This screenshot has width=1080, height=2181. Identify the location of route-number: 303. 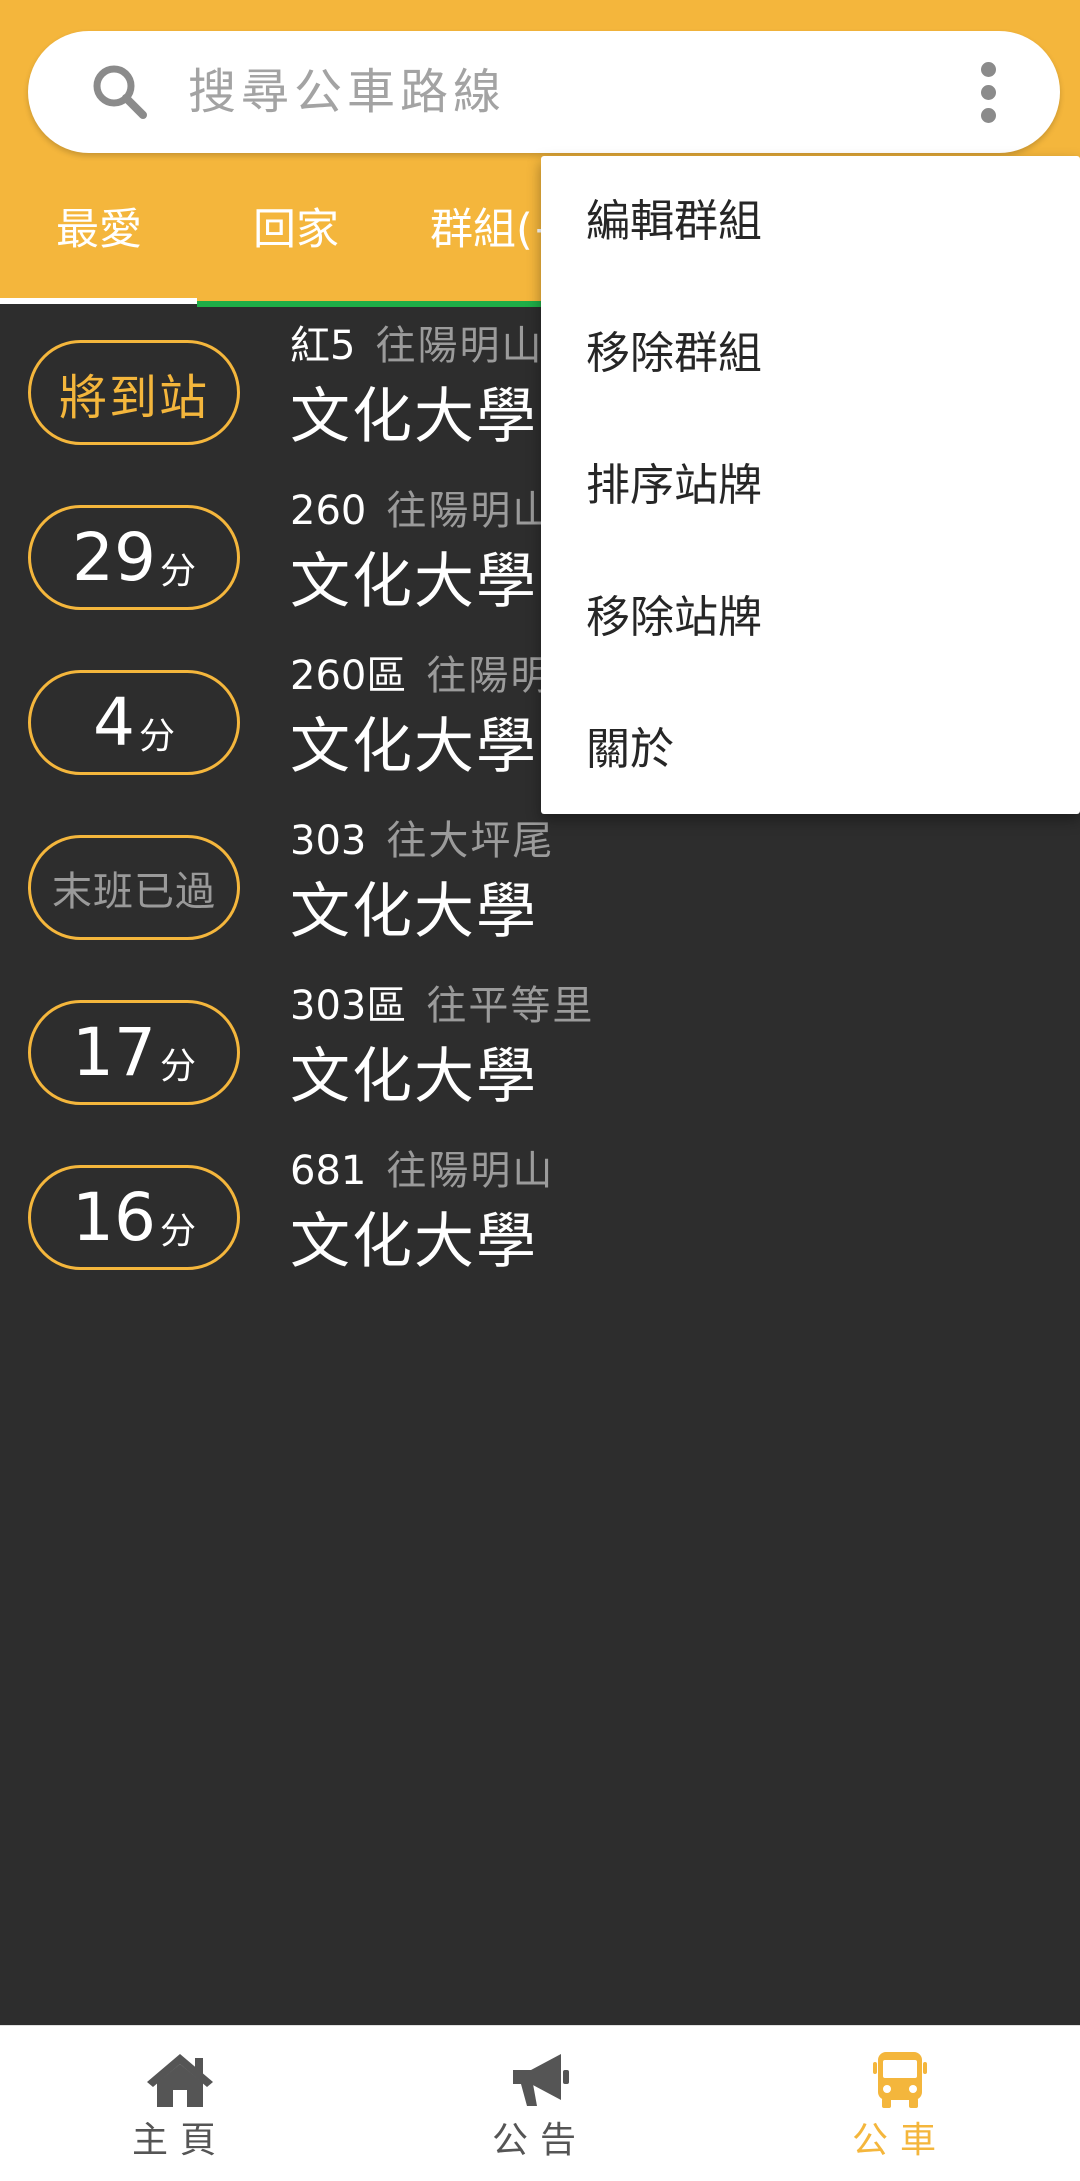
(328, 841).